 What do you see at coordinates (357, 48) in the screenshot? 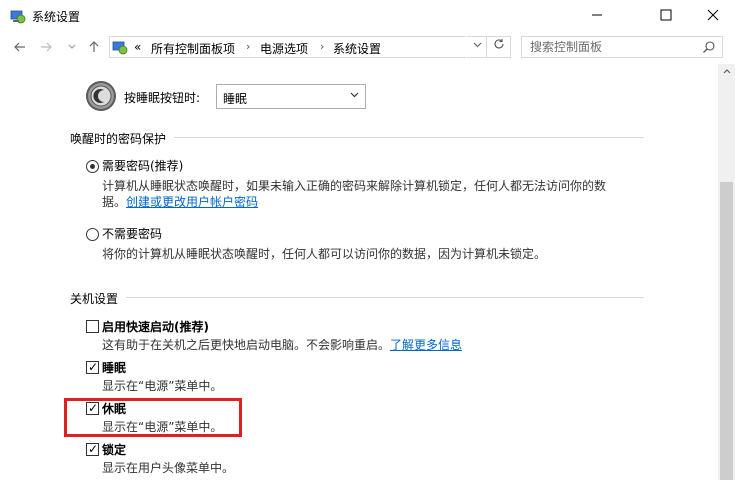
I see `breadcrumb-system-settings: 系统设置` at bounding box center [357, 48].